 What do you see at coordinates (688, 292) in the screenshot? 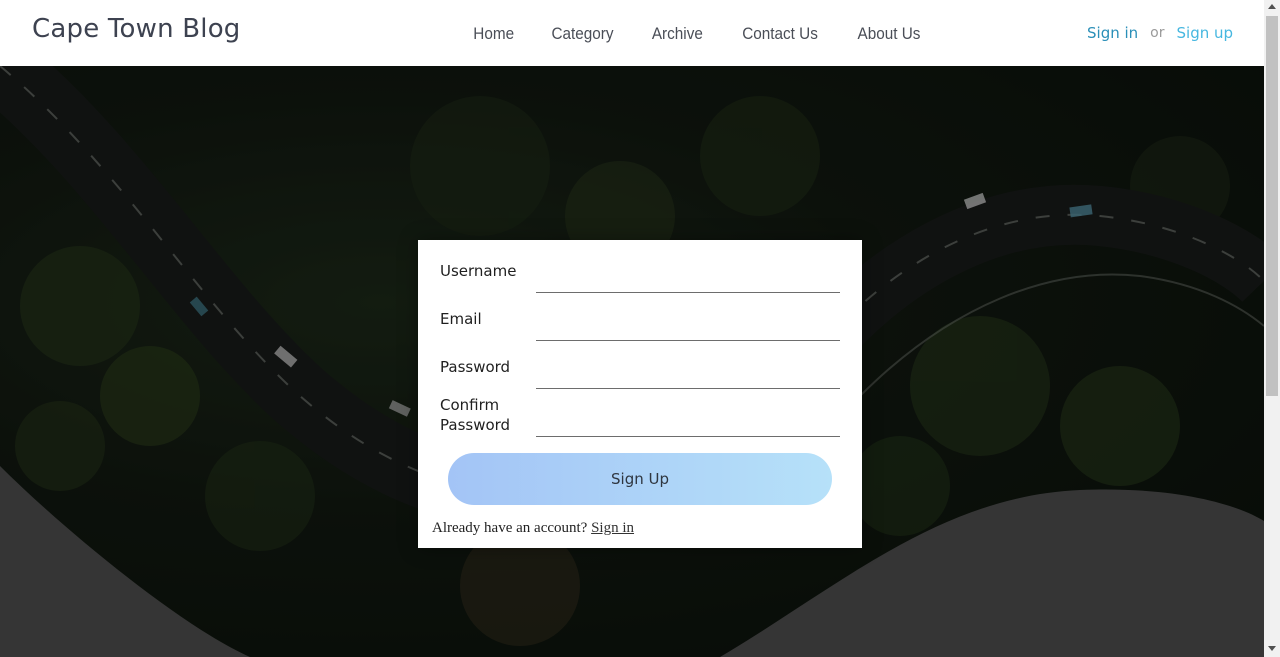
I see `username-underline` at bounding box center [688, 292].